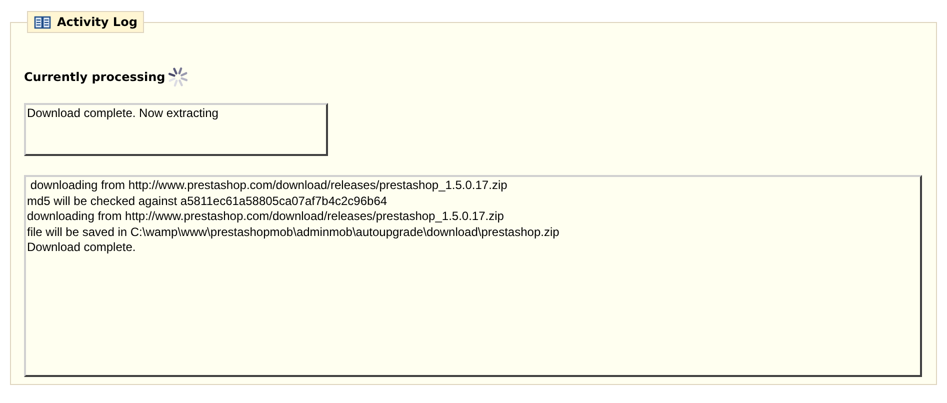  What do you see at coordinates (85, 22) in the screenshot?
I see `panel-title: Activity Log` at bounding box center [85, 22].